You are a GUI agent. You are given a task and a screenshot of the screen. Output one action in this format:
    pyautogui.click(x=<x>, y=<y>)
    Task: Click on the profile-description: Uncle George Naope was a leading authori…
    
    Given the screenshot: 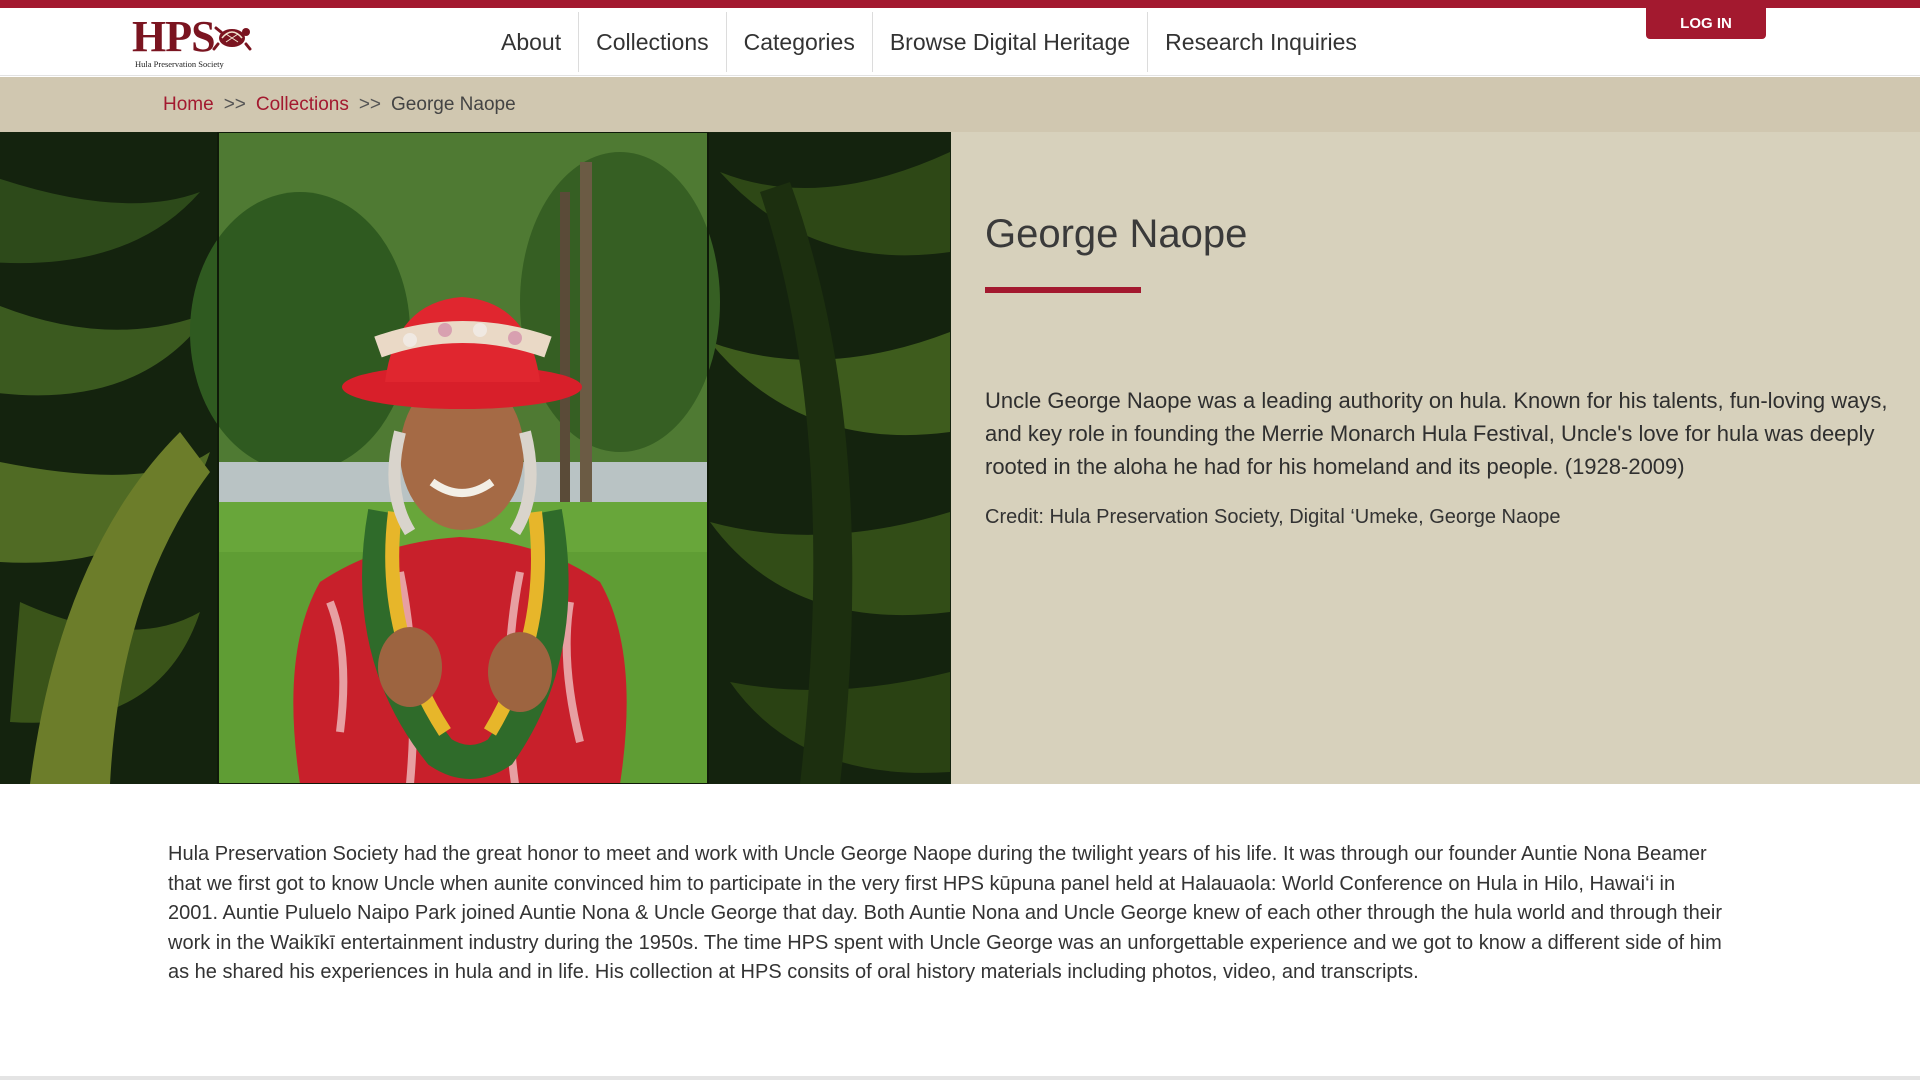 What is the action you would take?
    pyautogui.click(x=1436, y=433)
    